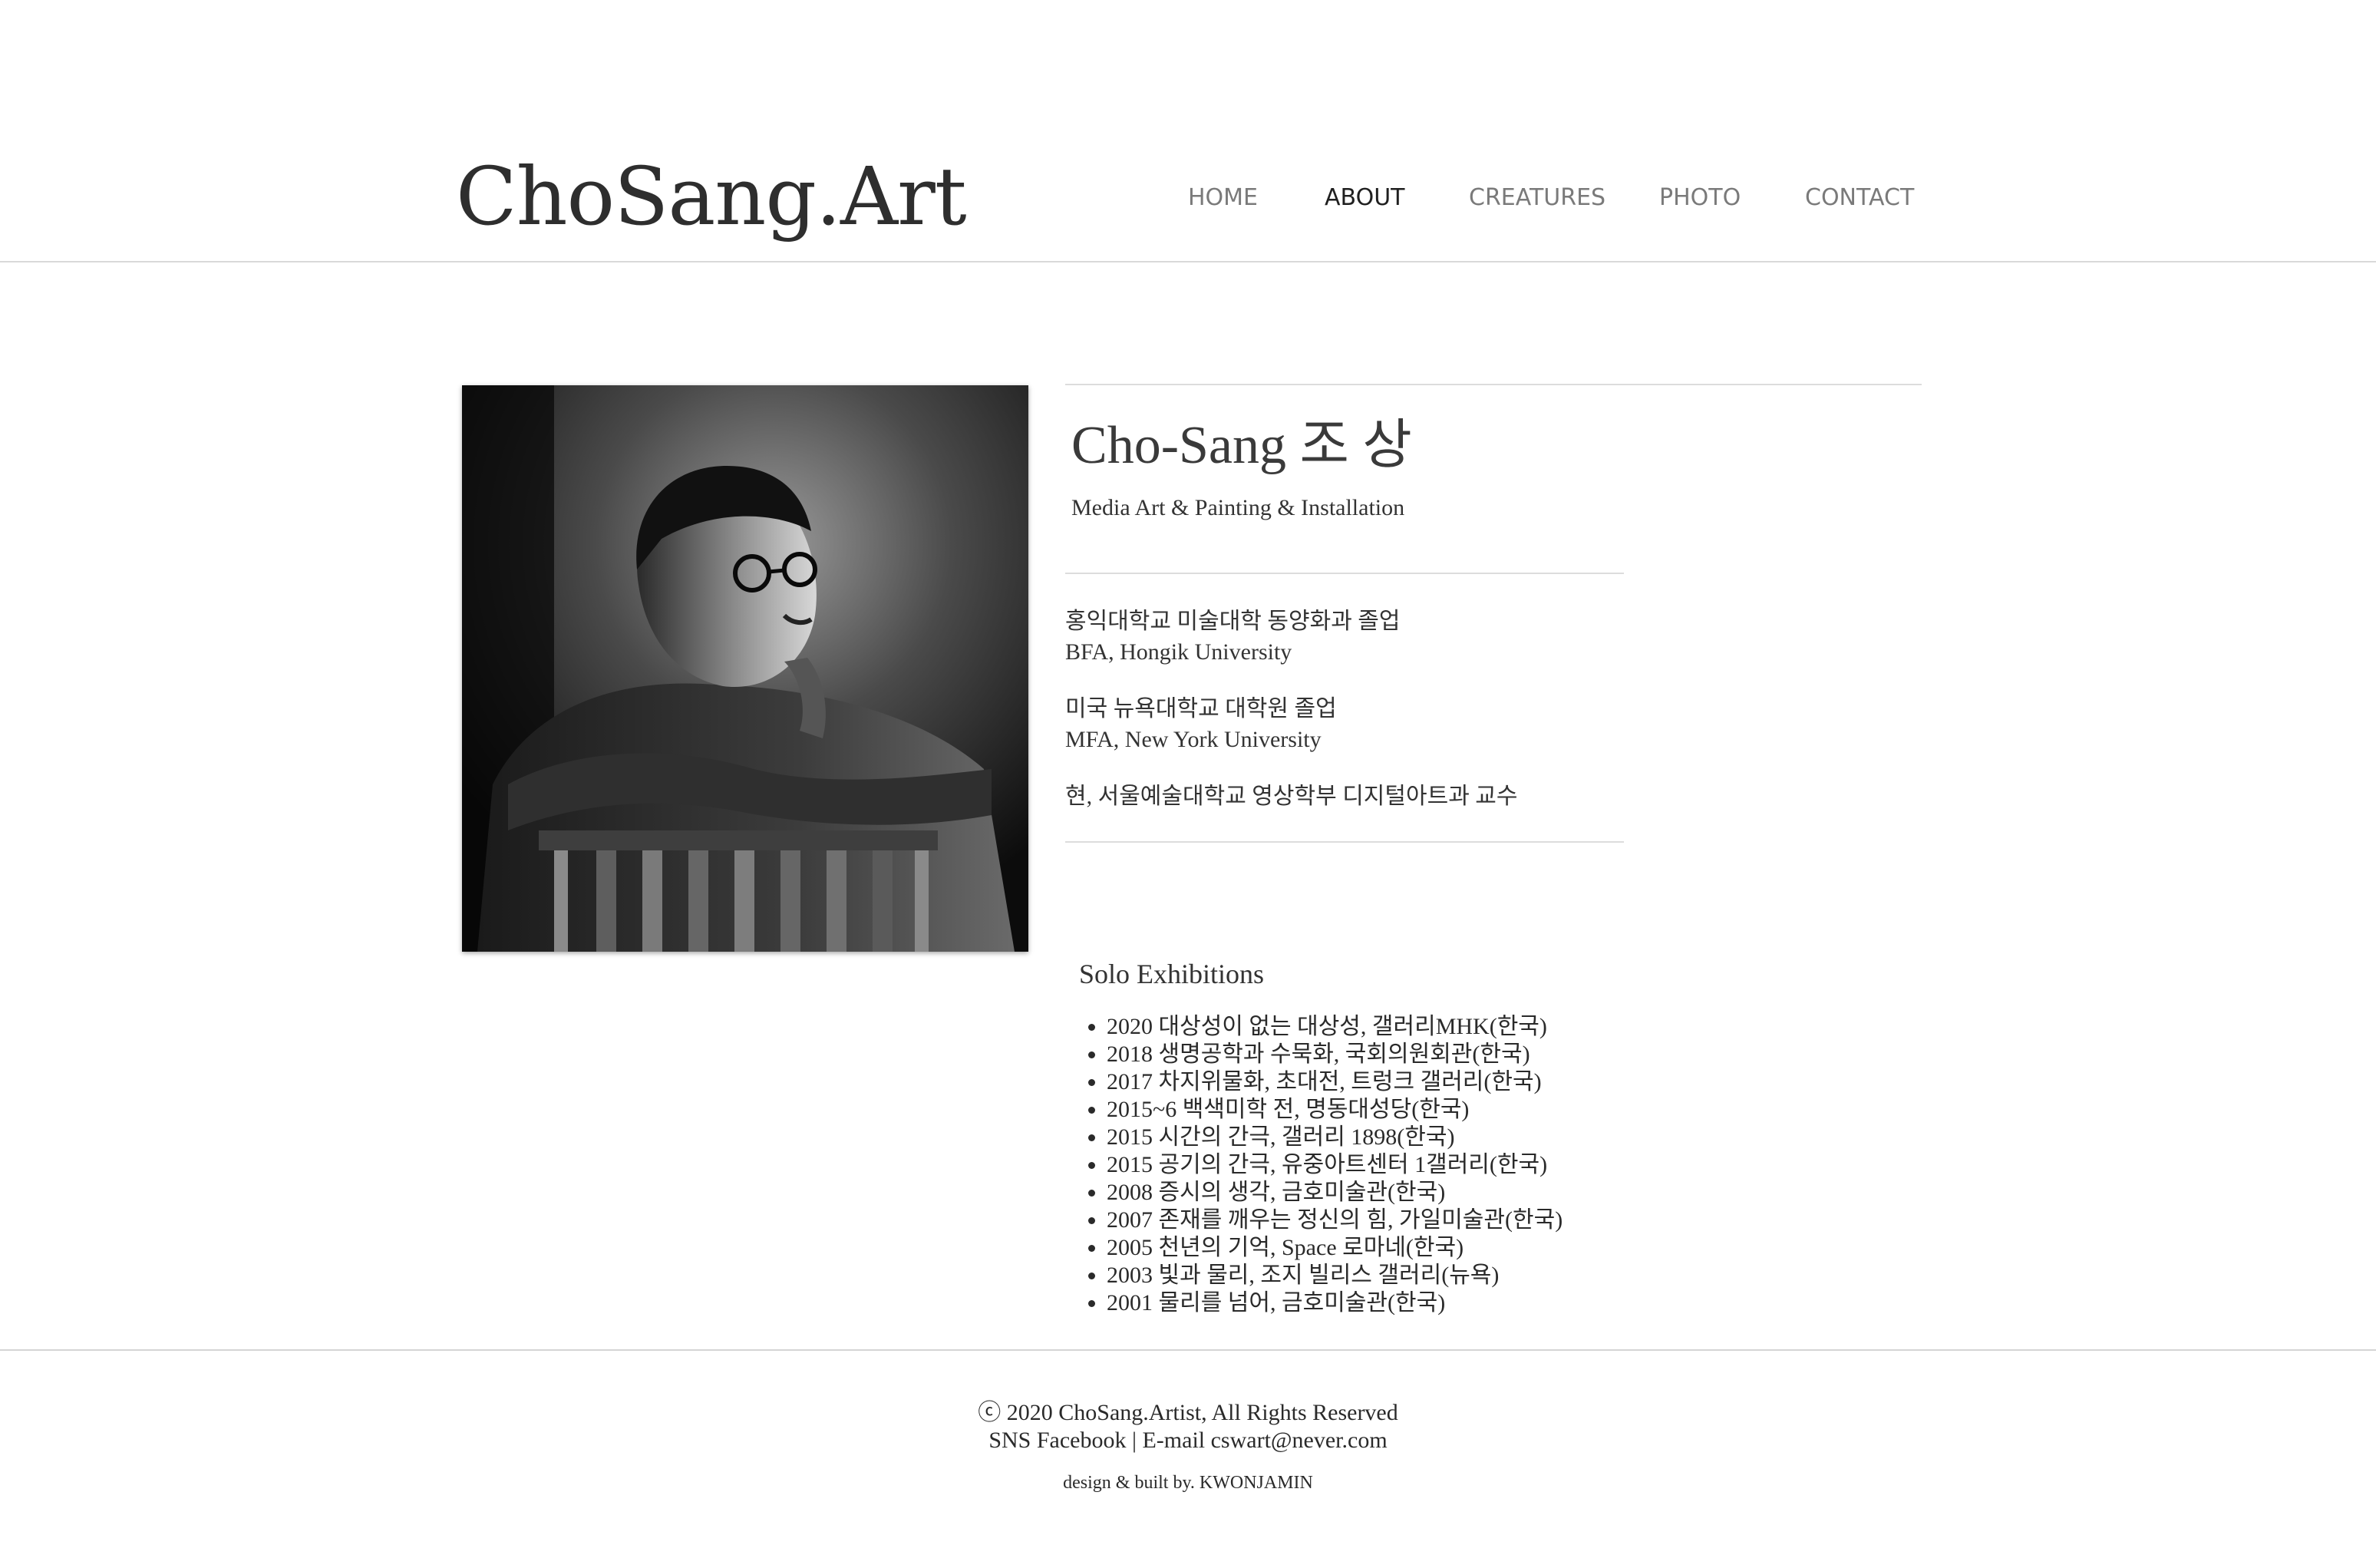 This screenshot has width=2376, height=1568. I want to click on portrait-image, so click(745, 668).